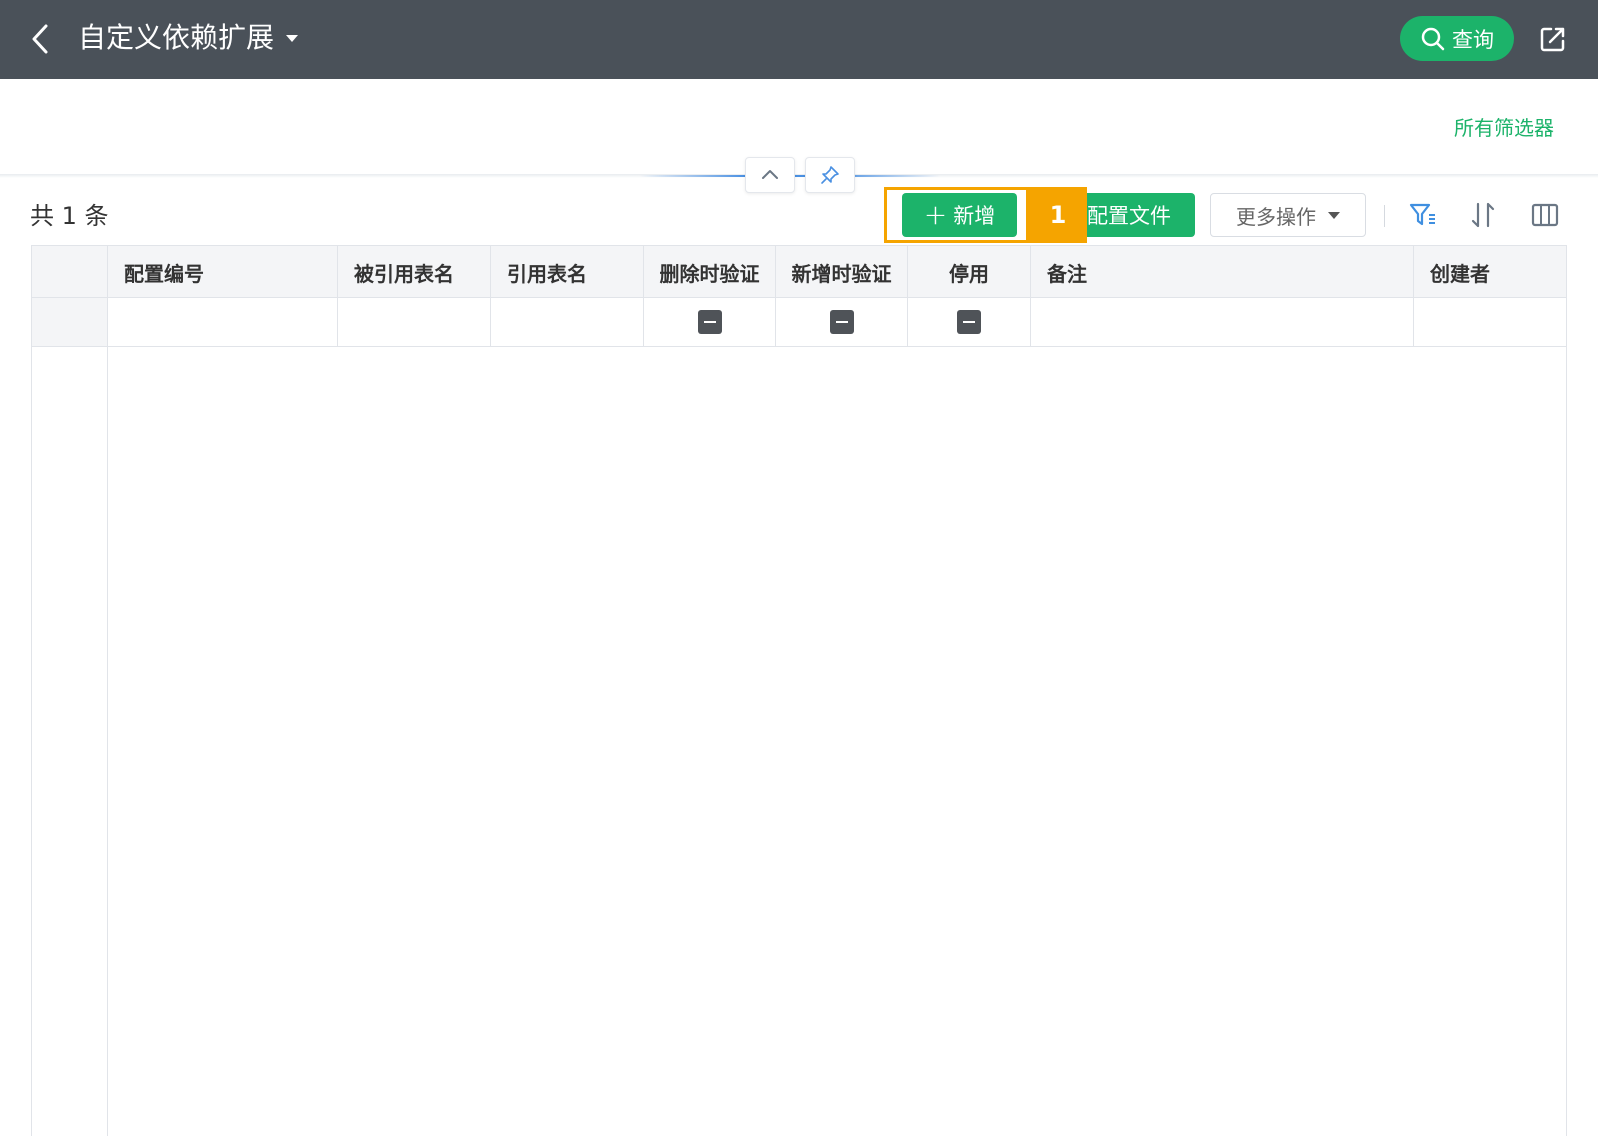 The width and height of the screenshot is (1598, 1136). I want to click on filter-cell-referenced-table, so click(414, 322).